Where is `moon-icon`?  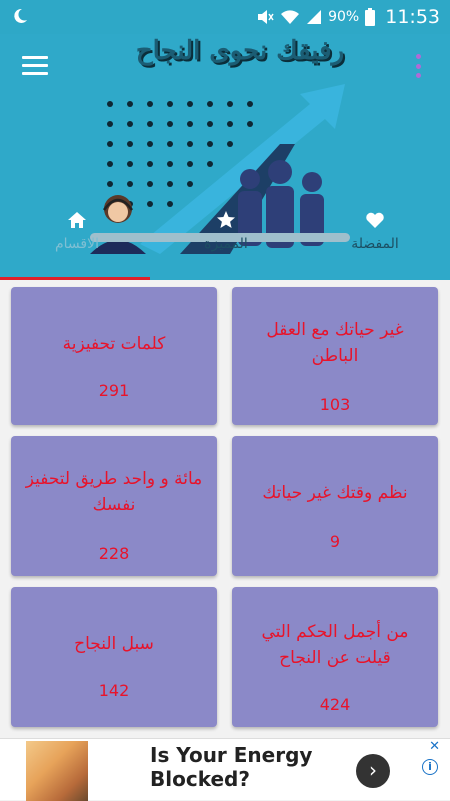
moon-icon is located at coordinates (20, 15).